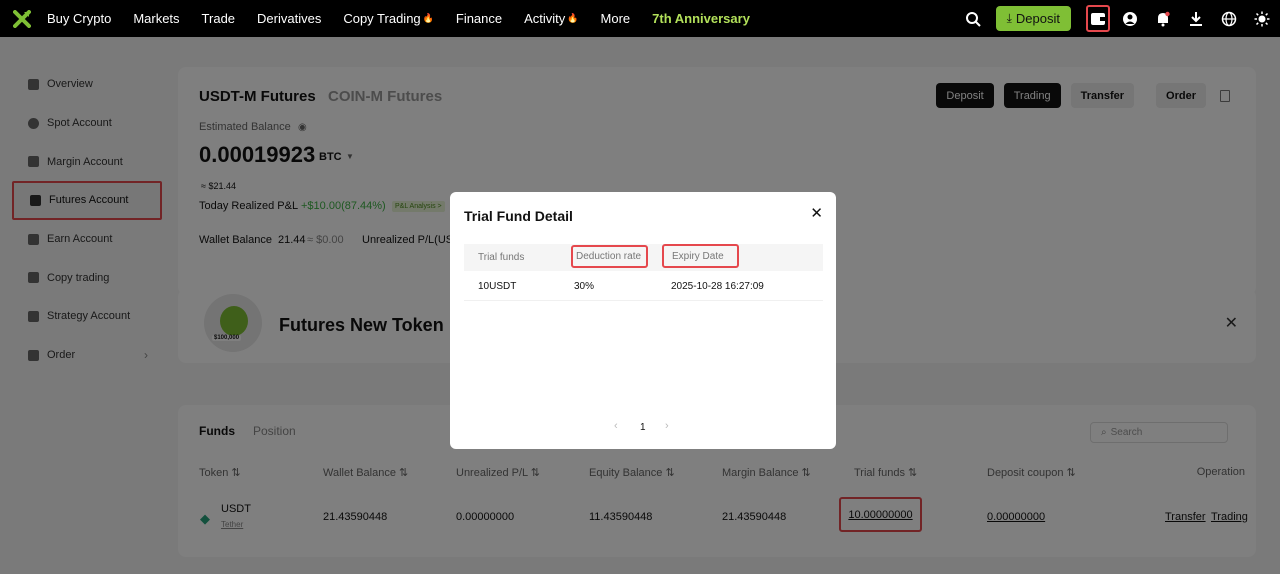 This screenshot has width=1280, height=574. Describe the element at coordinates (545, 18) in the screenshot. I see `nav-activity-label: Activity` at that location.